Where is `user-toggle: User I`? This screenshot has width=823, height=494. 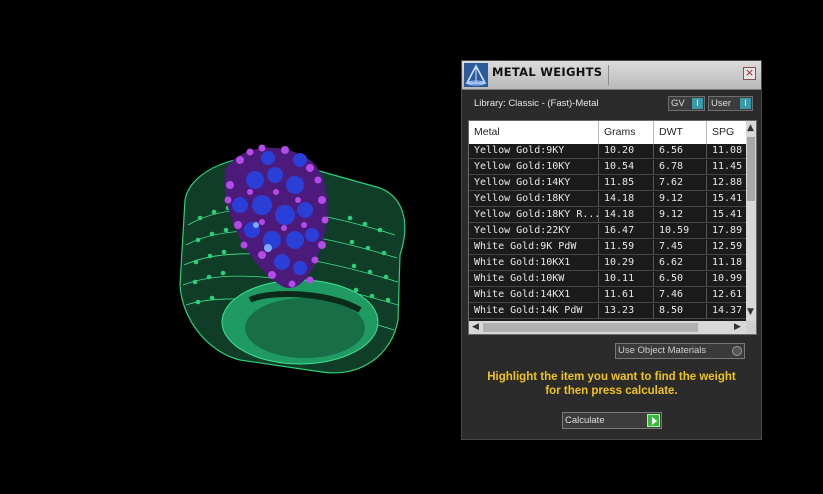
user-toggle: User I is located at coordinates (730, 103).